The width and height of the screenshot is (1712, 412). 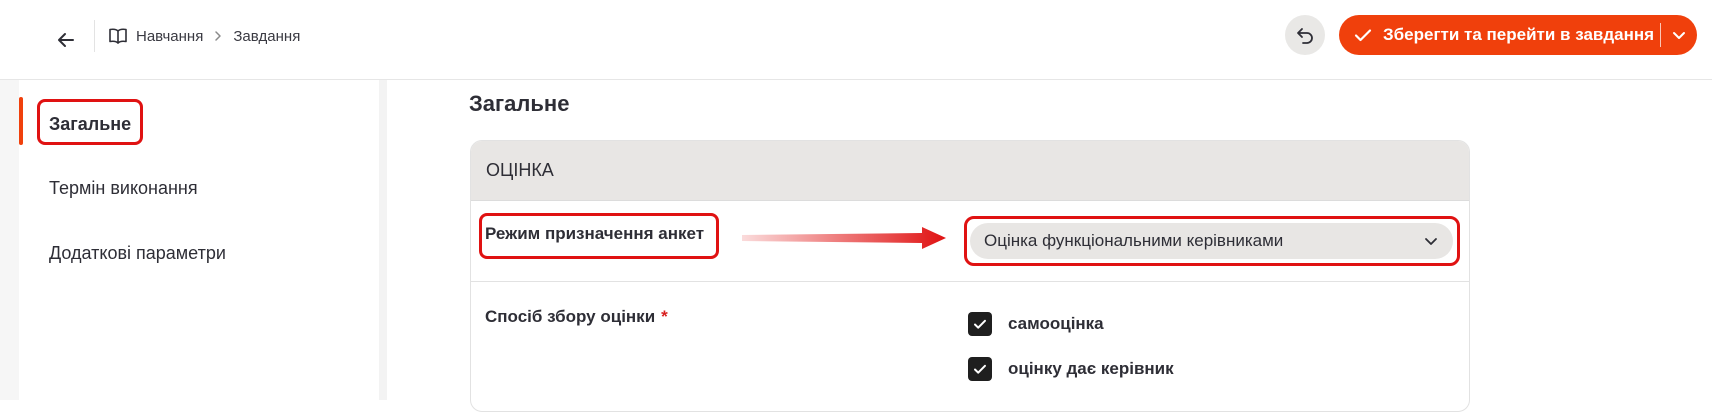 I want to click on book-icon, so click(x=118, y=36).